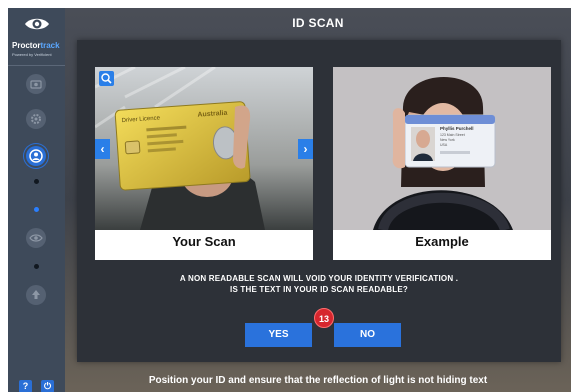 The height and width of the screenshot is (392, 571). Describe the element at coordinates (36, 84) in the screenshot. I see `camera-icon` at that location.